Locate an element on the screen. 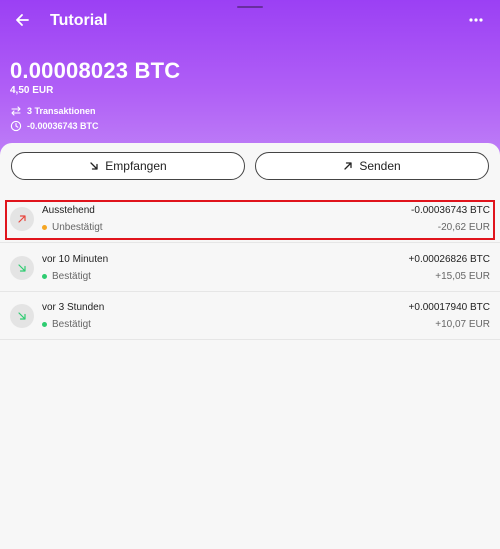 Image resolution: width=500 pixels, height=549 pixels. transaction-fiat: -20,62 EUR is located at coordinates (463, 227).